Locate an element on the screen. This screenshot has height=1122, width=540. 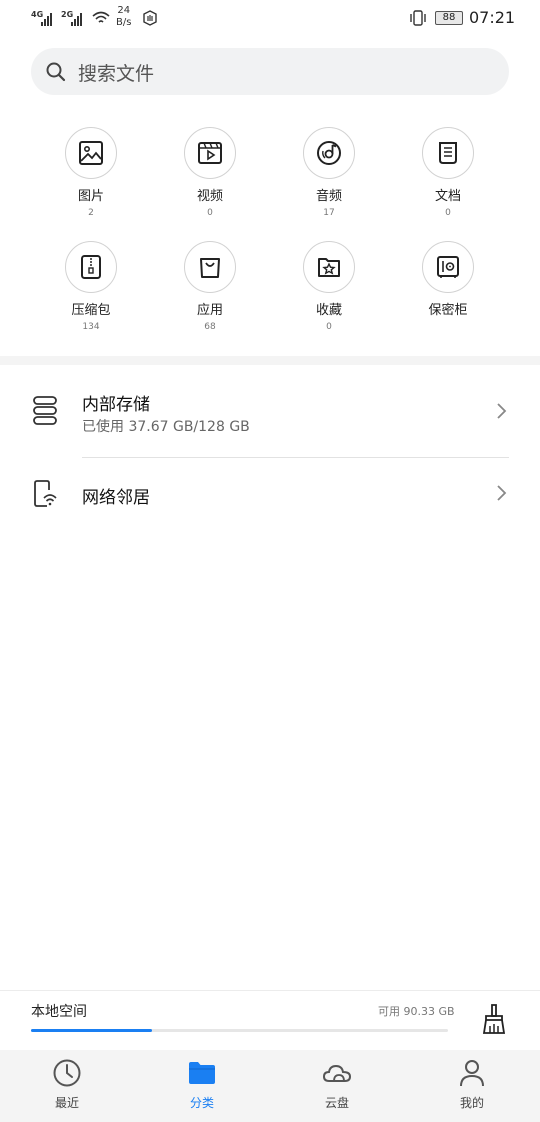
internal-storage-title: 内部存储 is located at coordinates (116, 405).